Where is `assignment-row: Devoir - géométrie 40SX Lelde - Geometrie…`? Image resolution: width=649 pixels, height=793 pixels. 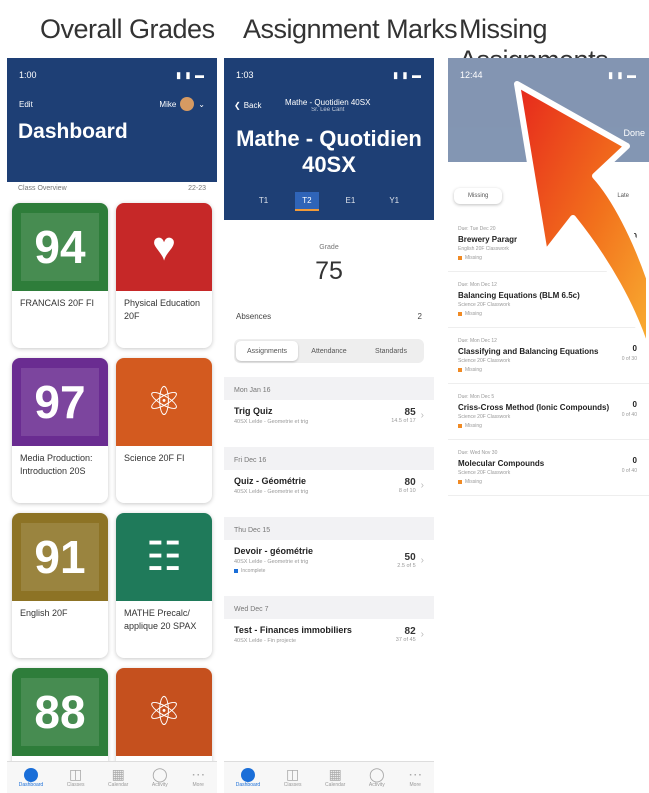
assignment-row: Devoir - géométrie 40SX Lelde - Geometrie… is located at coordinates (329, 561).